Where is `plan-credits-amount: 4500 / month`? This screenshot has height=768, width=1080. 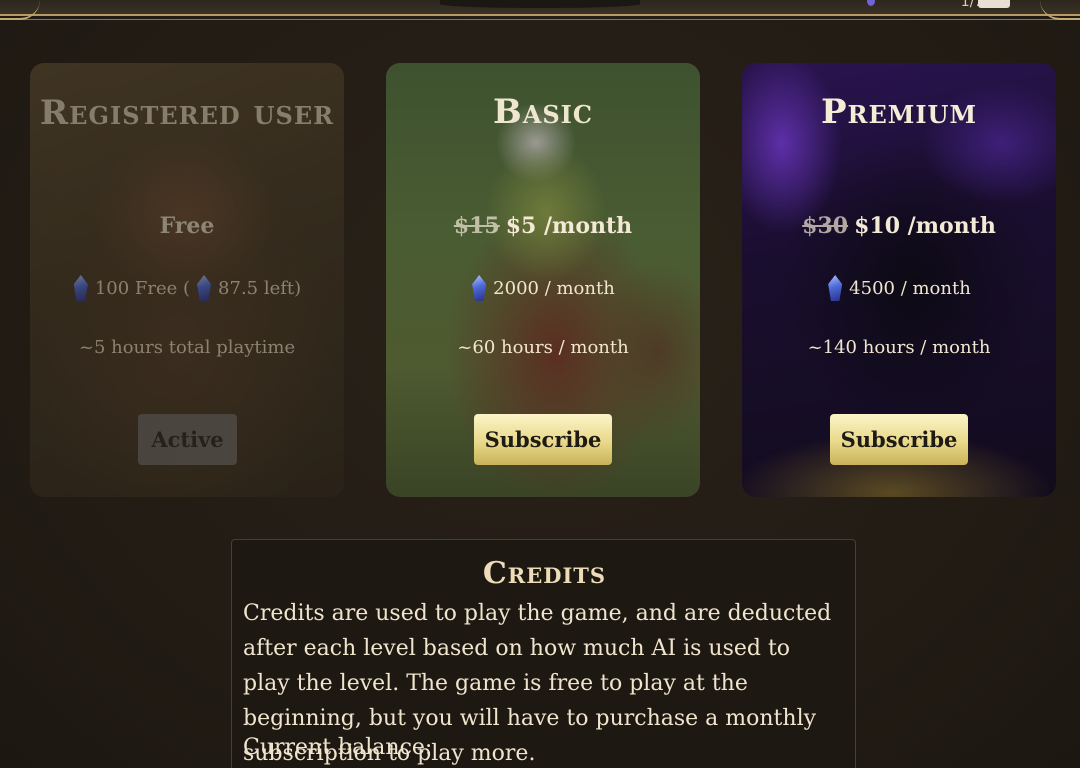 plan-credits-amount: 4500 / month is located at coordinates (910, 288).